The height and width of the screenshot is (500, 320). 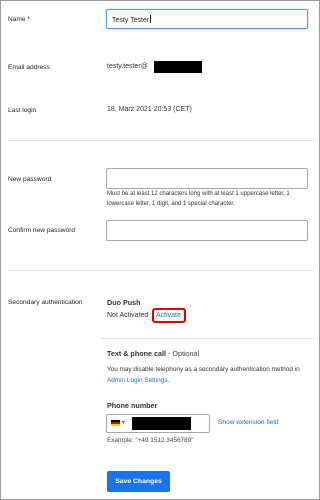 What do you see at coordinates (45, 302) in the screenshot?
I see `secondary-auth-label: Secondary authentication` at bounding box center [45, 302].